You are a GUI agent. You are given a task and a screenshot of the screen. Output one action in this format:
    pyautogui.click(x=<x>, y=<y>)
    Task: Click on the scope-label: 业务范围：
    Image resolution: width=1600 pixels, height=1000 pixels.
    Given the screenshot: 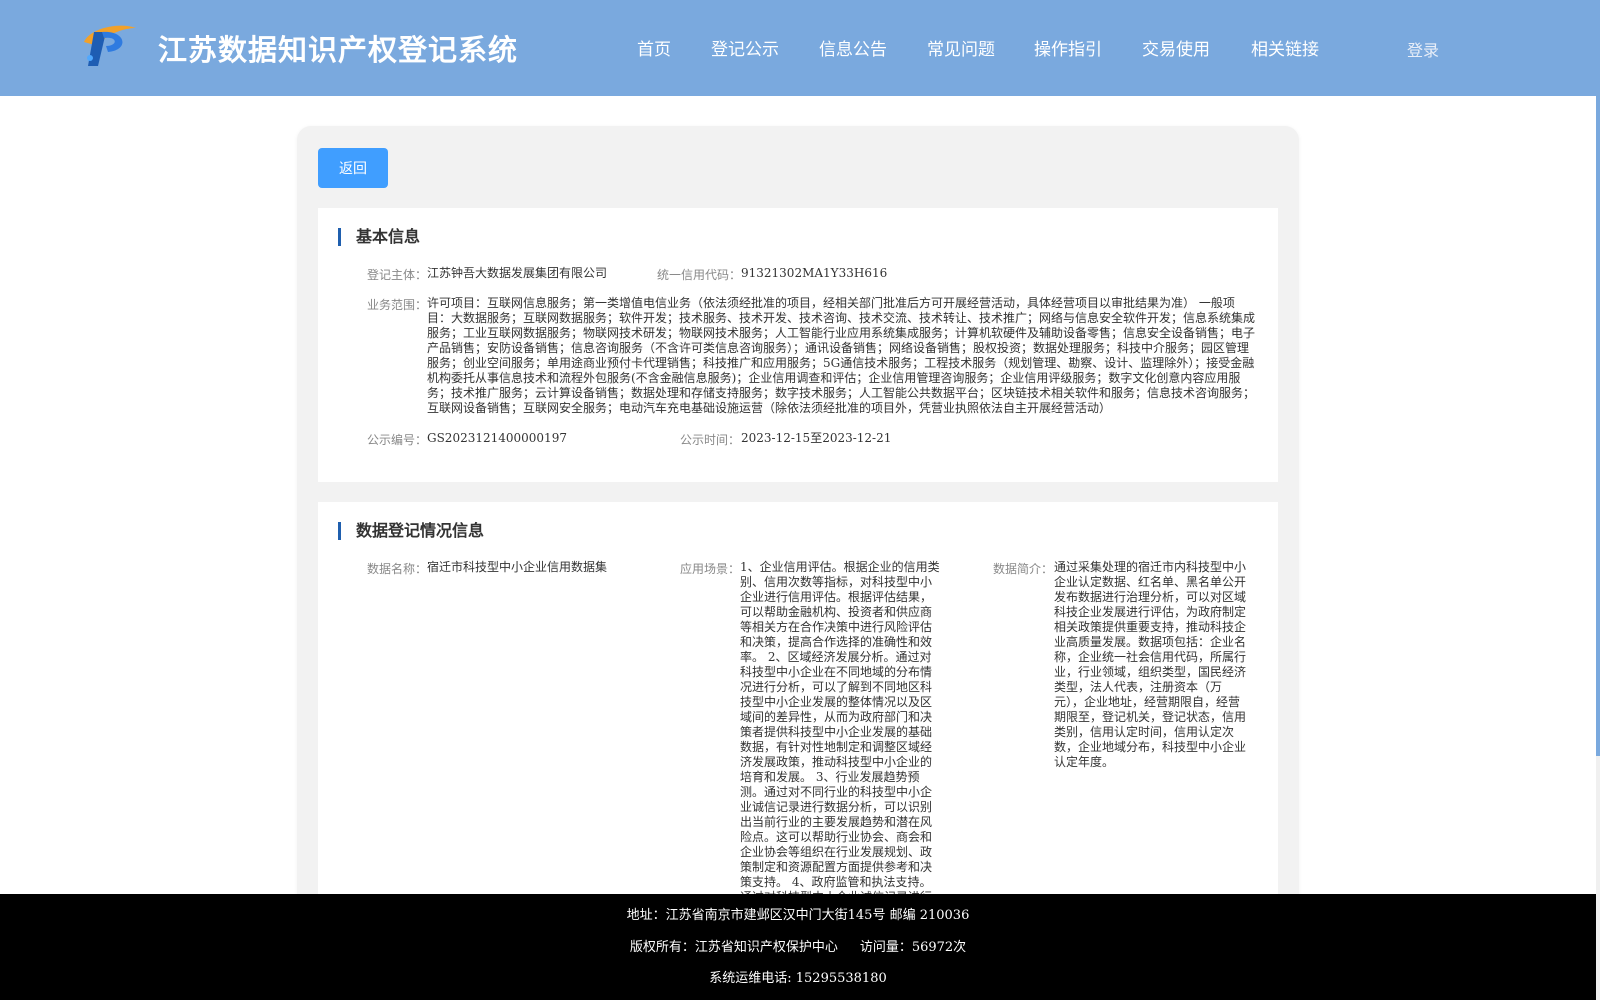 What is the action you would take?
    pyautogui.click(x=397, y=305)
    